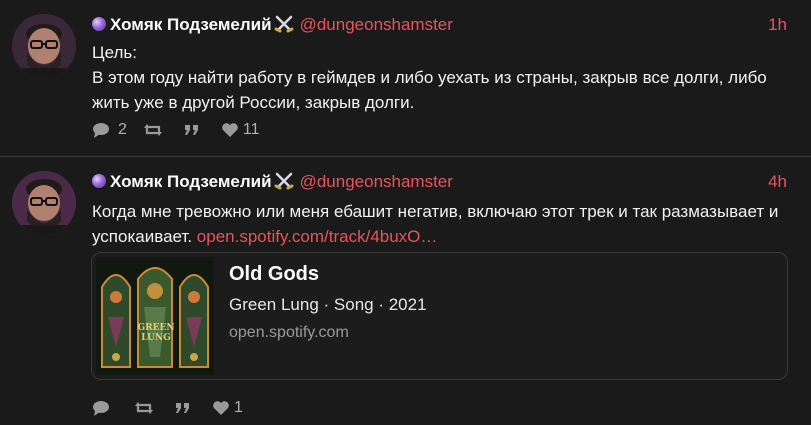 The height and width of the screenshot is (425, 811). I want to click on like-count: 11, so click(251, 129).